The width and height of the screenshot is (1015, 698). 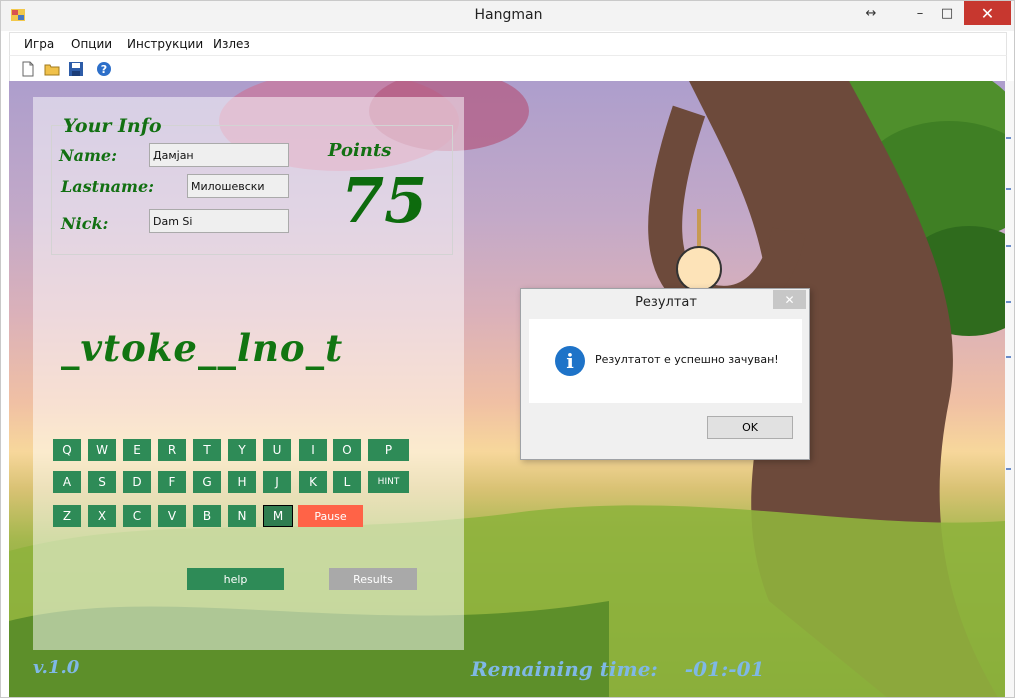 What do you see at coordinates (67, 450) in the screenshot?
I see `key-q: Q` at bounding box center [67, 450].